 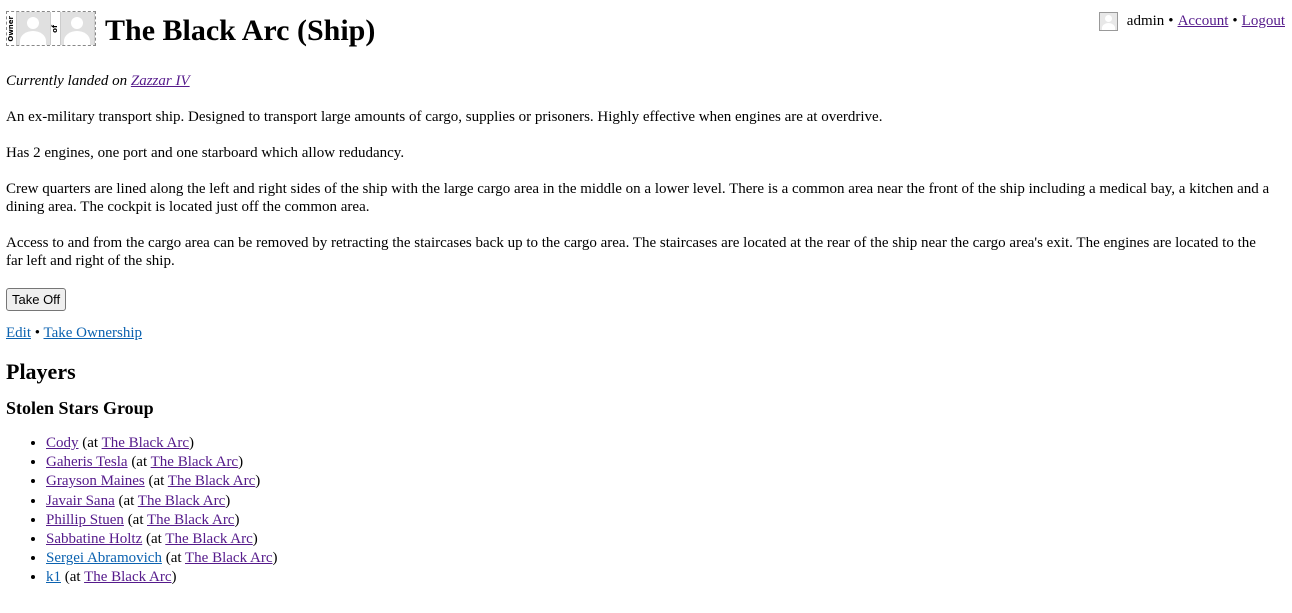 I want to click on player-link: Grayson Maines, so click(x=95, y=481).